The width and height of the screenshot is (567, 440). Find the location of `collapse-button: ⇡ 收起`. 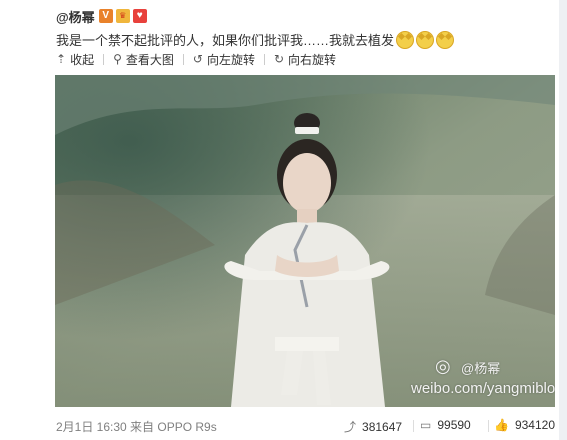

collapse-button: ⇡ 收起 is located at coordinates (75, 59).